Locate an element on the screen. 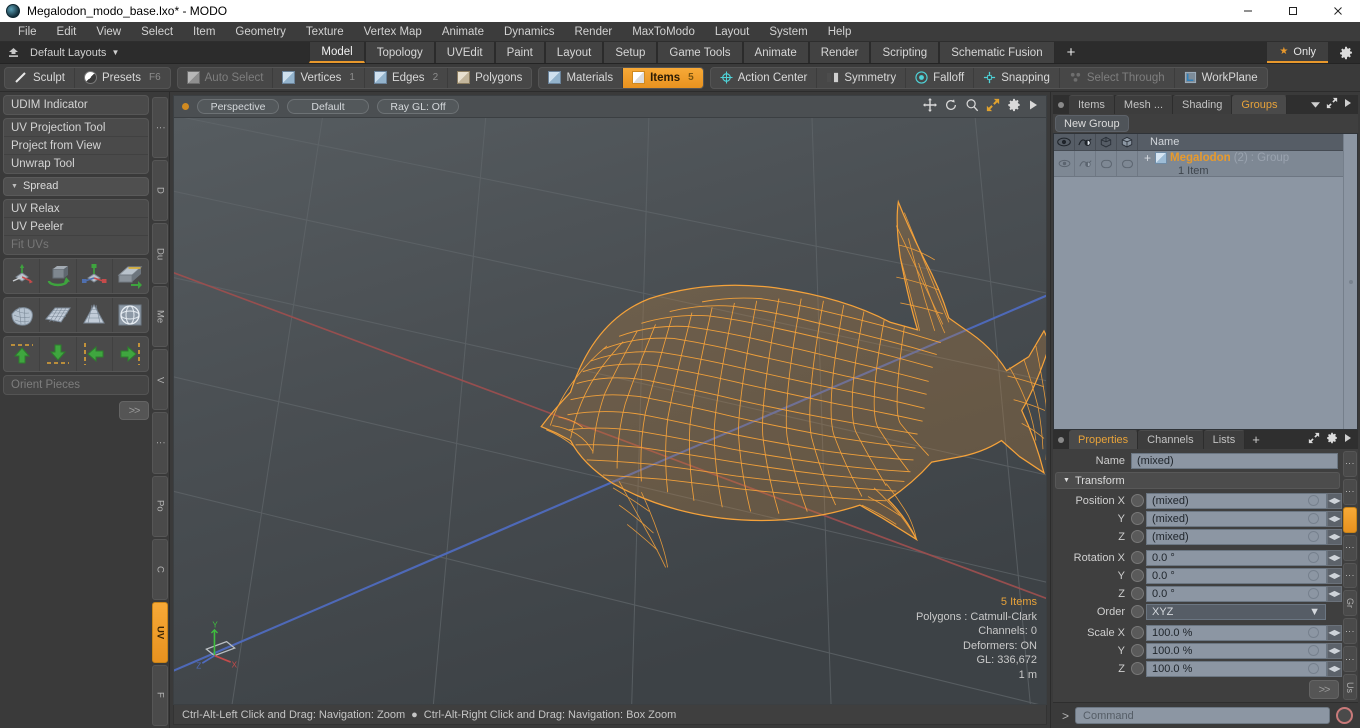 This screenshot has height=728, width=1360. tab-properties: Properties is located at coordinates (1104, 439).